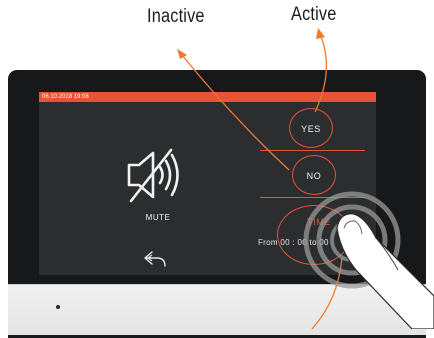 This screenshot has height=338, width=434. I want to click on time-option-ring, so click(314, 235).